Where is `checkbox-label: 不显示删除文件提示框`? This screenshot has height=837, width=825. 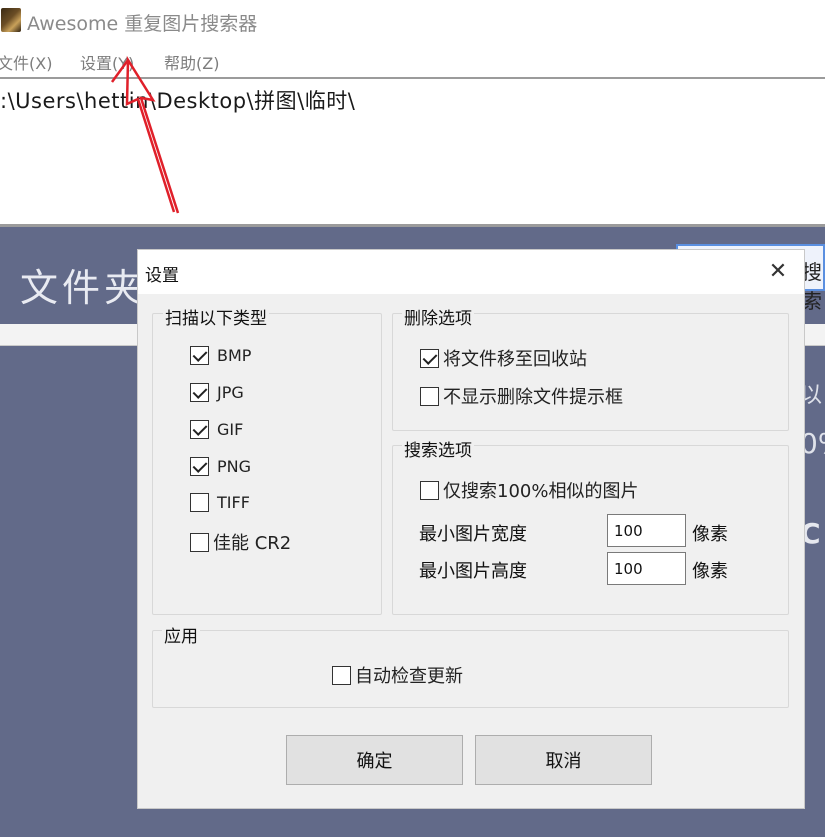 checkbox-label: 不显示删除文件提示框 is located at coordinates (533, 397).